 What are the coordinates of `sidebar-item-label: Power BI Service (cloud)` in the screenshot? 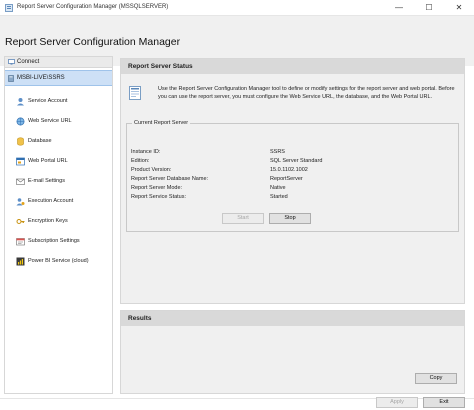 It's located at (58, 261).